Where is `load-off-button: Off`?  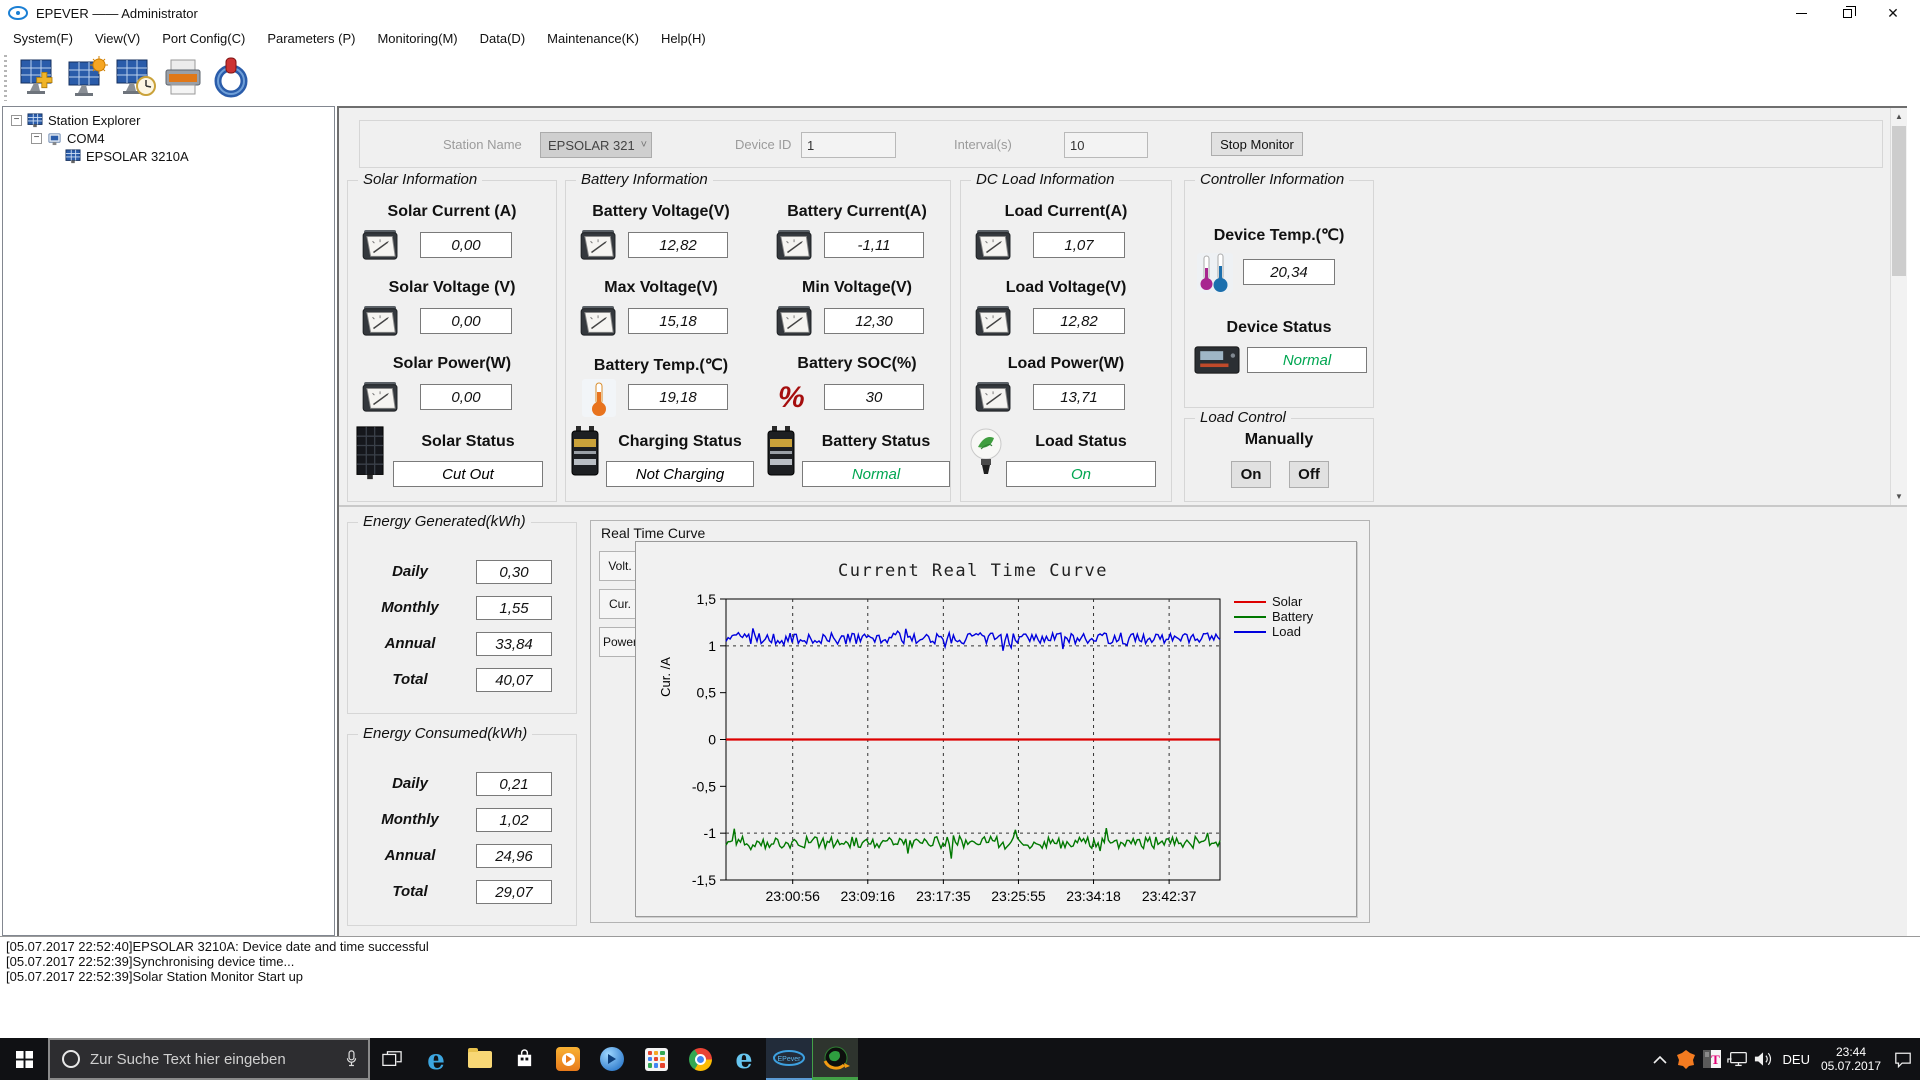
load-off-button: Off is located at coordinates (1309, 474).